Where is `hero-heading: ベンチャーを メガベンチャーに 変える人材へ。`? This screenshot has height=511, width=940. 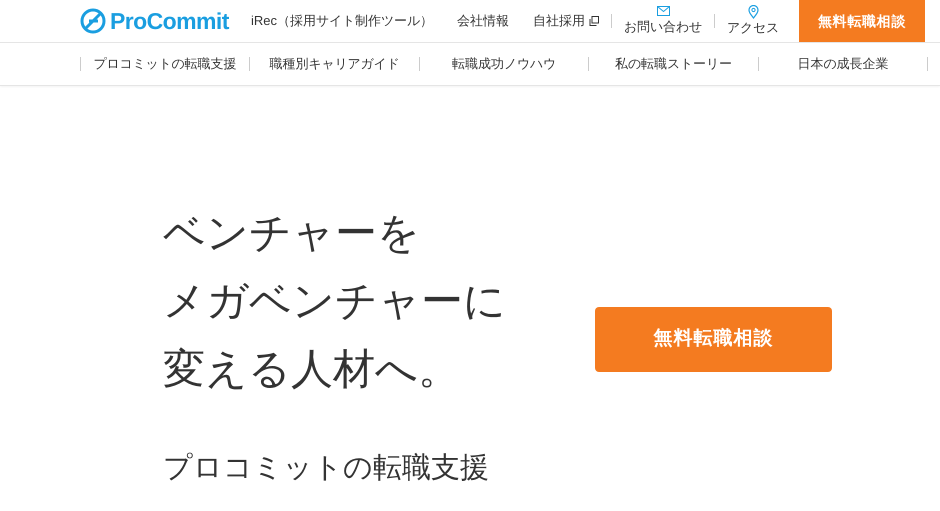
hero-heading: ベンチャーを メガベンチャーに 変える人材へ。 is located at coordinates (335, 301).